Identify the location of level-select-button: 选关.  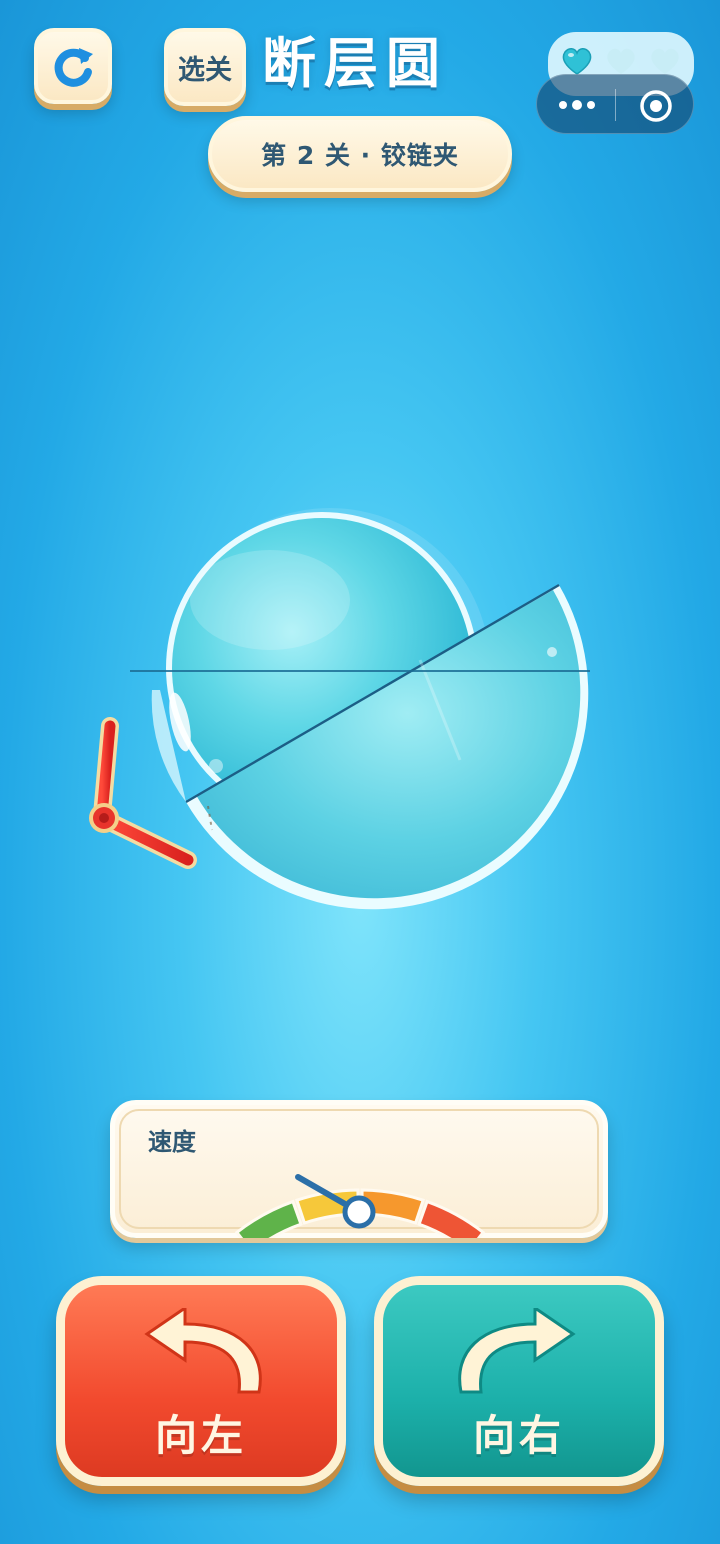
(205, 67).